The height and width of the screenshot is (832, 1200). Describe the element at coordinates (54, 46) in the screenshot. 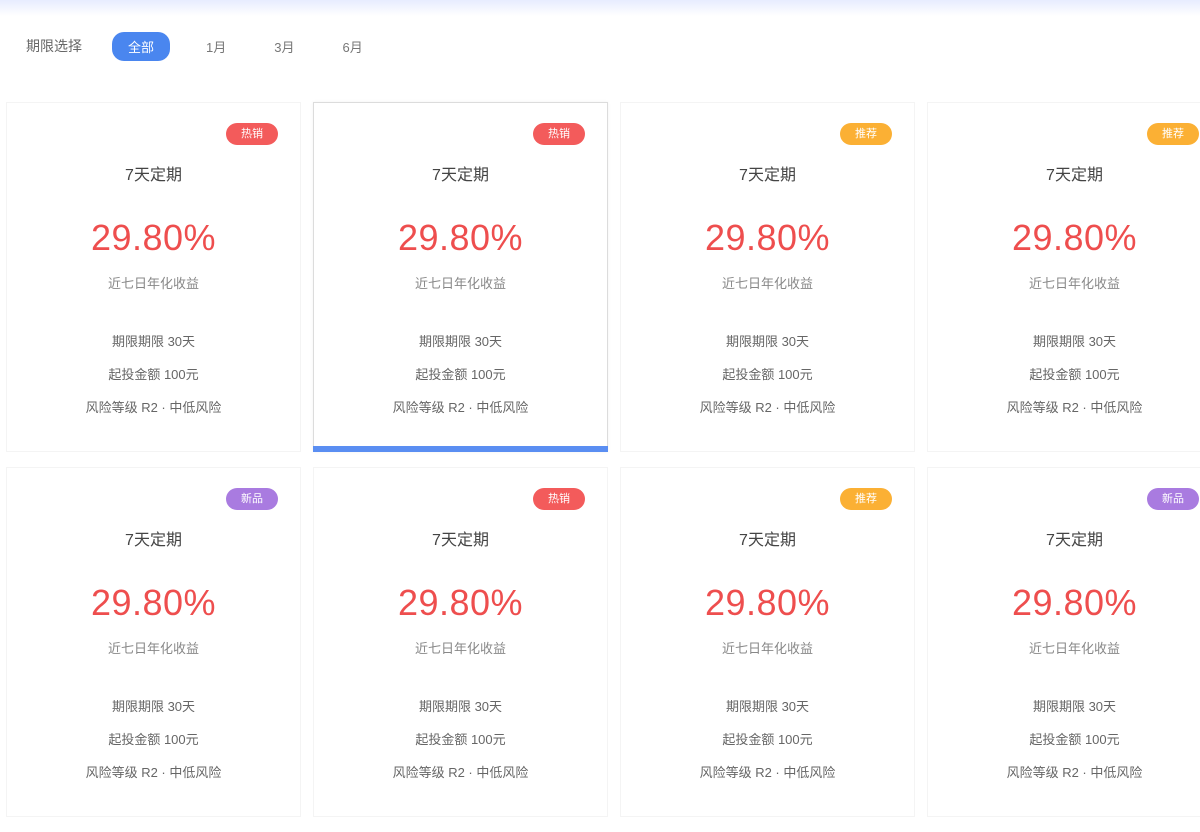

I see `filter-label: 期限选择` at that location.